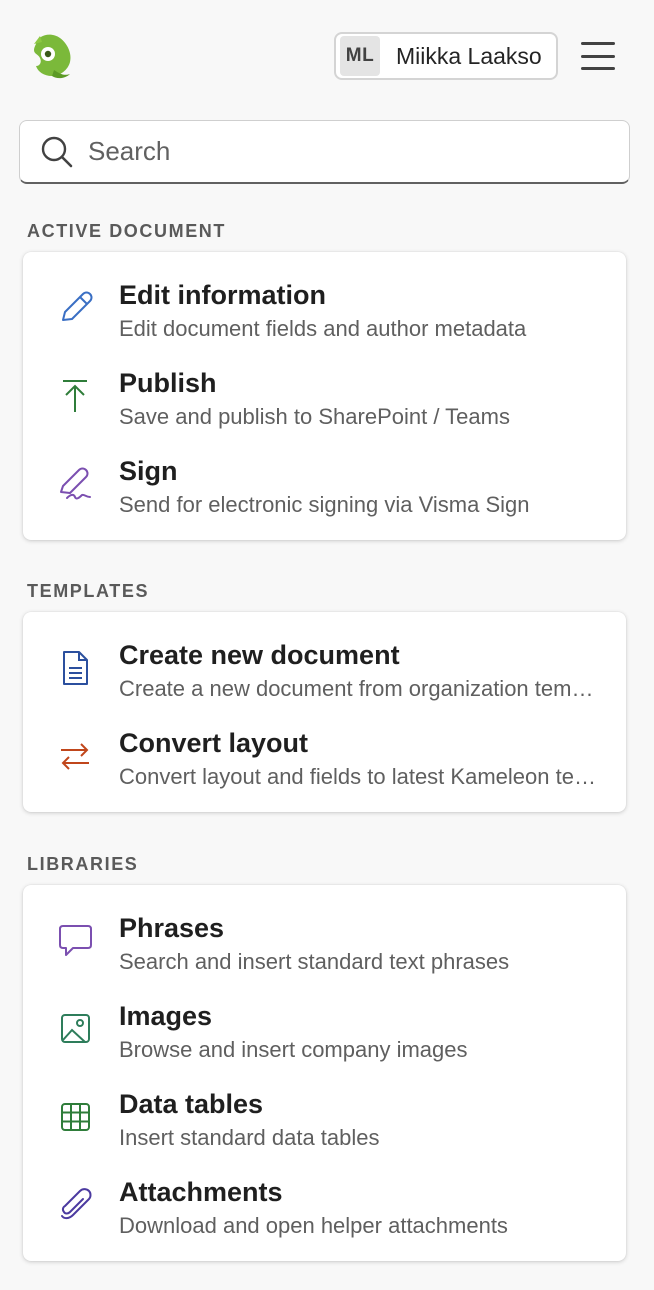  I want to click on hamburger-menu-icon, so click(598, 56).